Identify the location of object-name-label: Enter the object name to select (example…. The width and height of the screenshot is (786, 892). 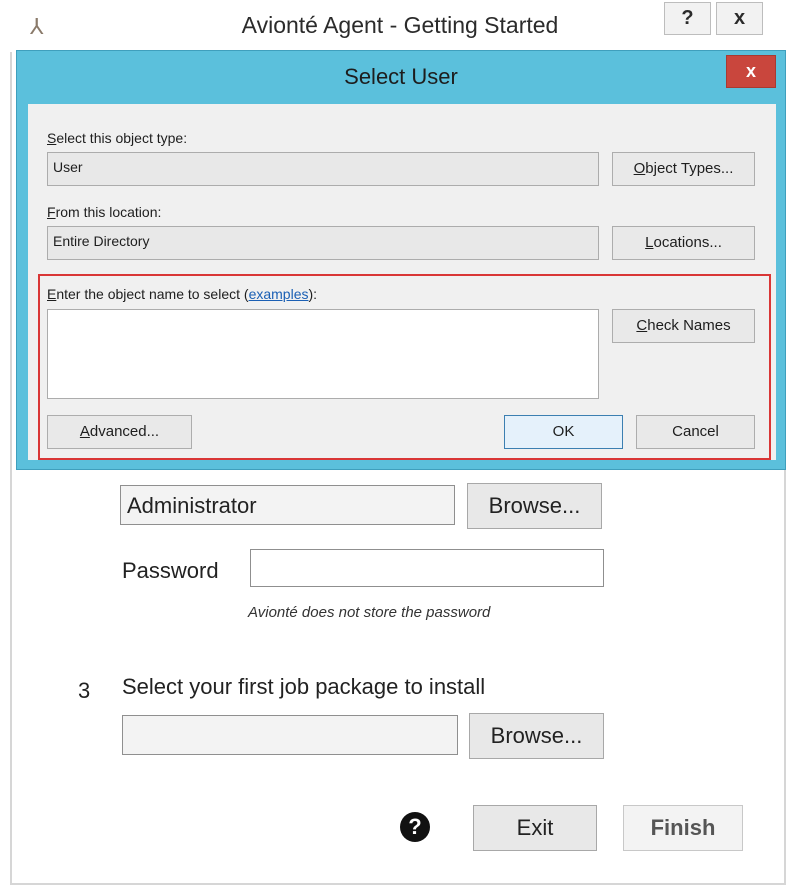
(182, 294).